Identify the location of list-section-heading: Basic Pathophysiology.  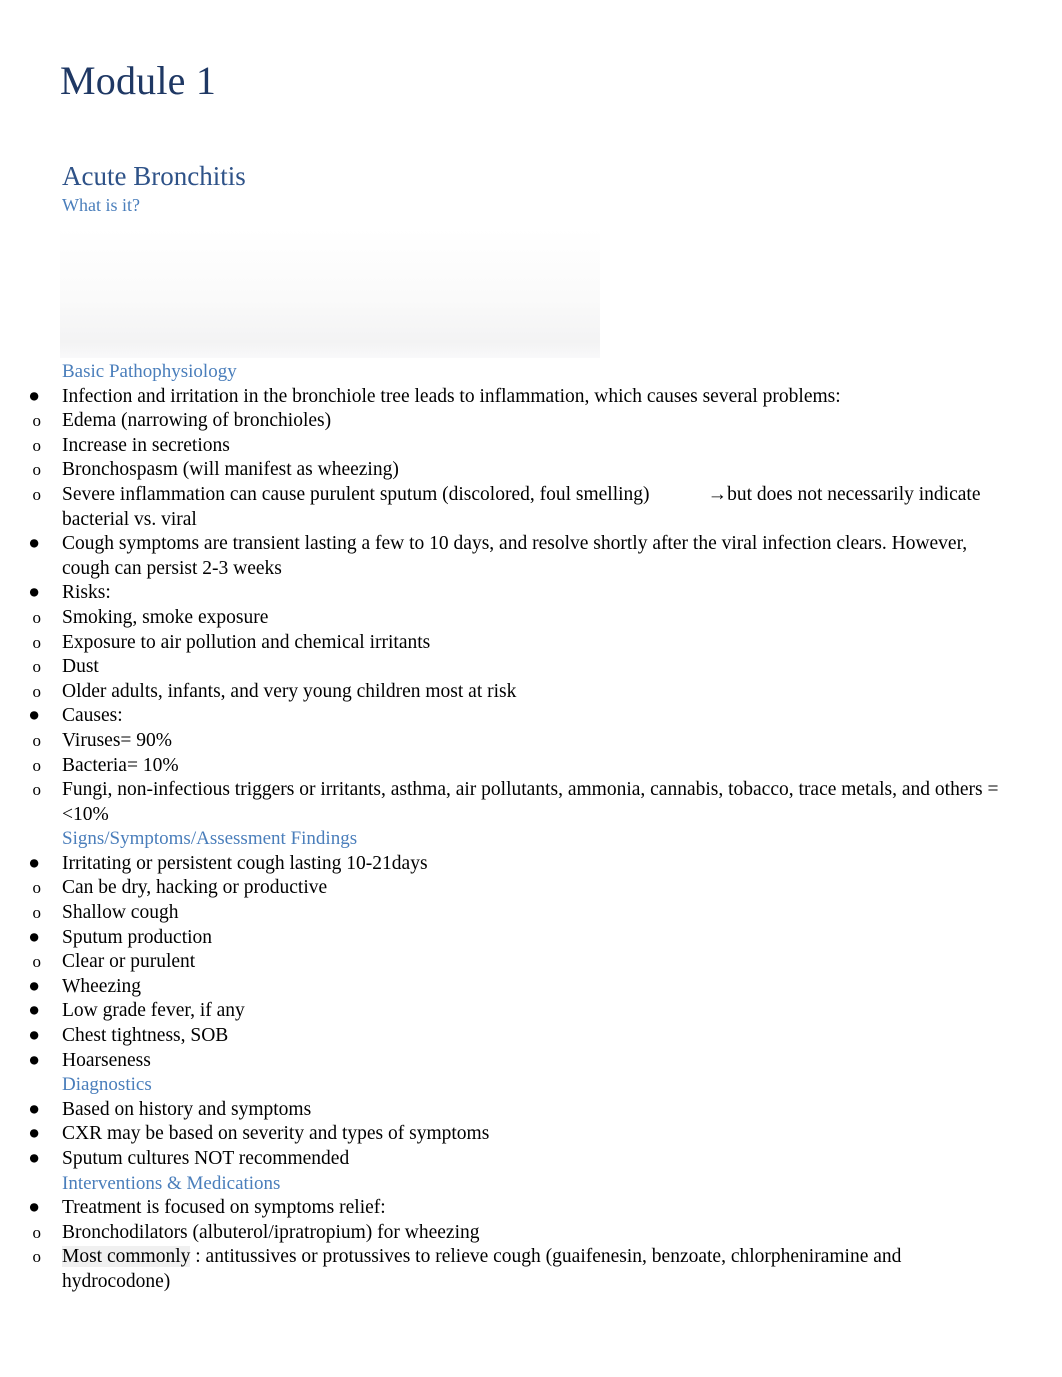
(149, 371).